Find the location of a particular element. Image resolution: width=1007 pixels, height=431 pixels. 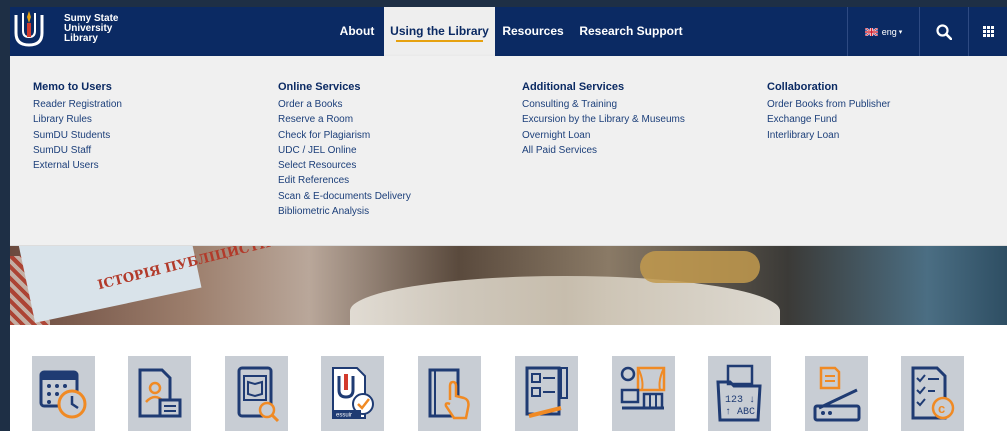

search-icon is located at coordinates (944, 31).